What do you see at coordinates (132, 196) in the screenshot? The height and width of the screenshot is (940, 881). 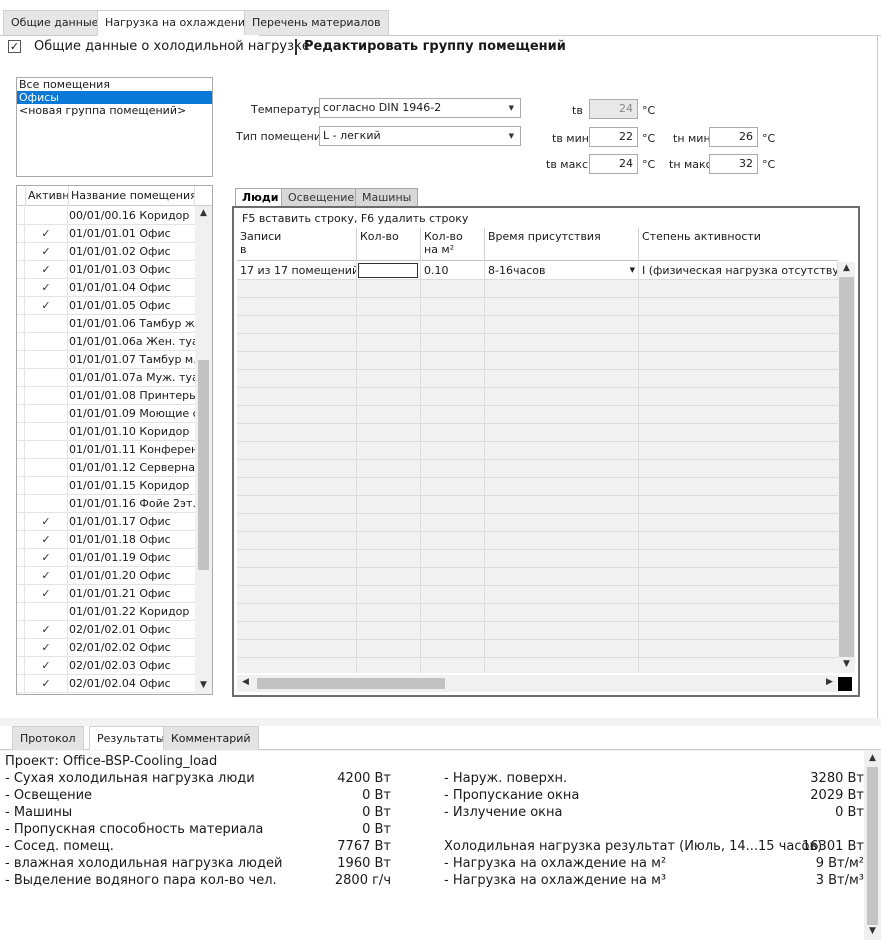 I see `header-room-name: Название помещения` at bounding box center [132, 196].